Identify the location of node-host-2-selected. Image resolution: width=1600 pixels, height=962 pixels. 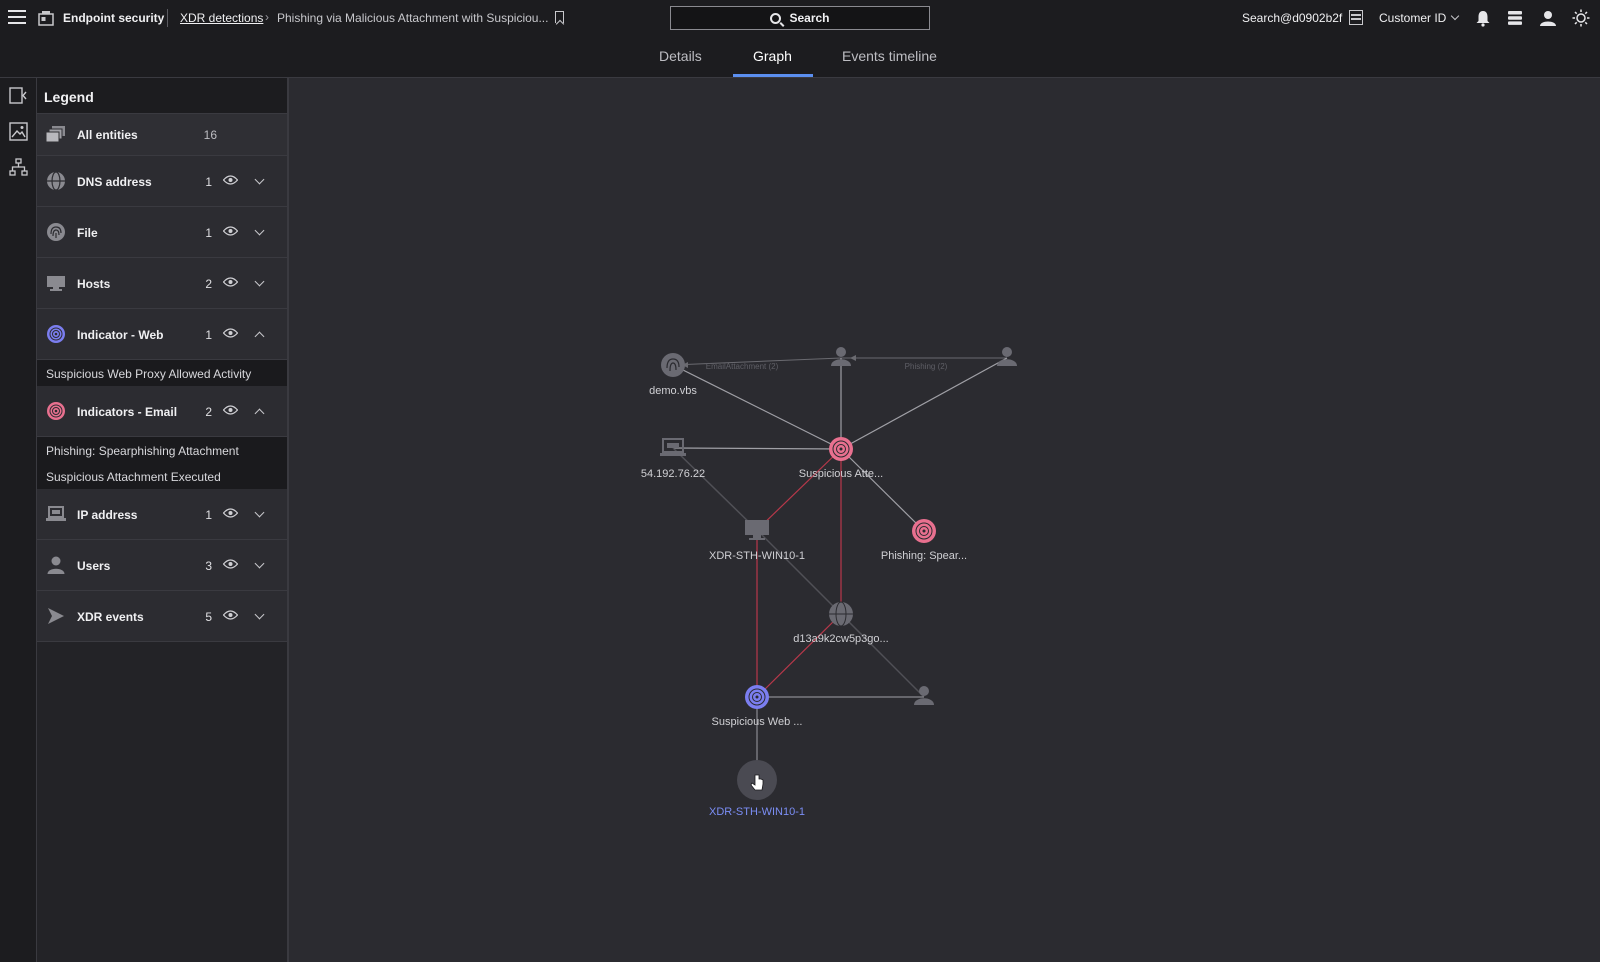
(757, 780).